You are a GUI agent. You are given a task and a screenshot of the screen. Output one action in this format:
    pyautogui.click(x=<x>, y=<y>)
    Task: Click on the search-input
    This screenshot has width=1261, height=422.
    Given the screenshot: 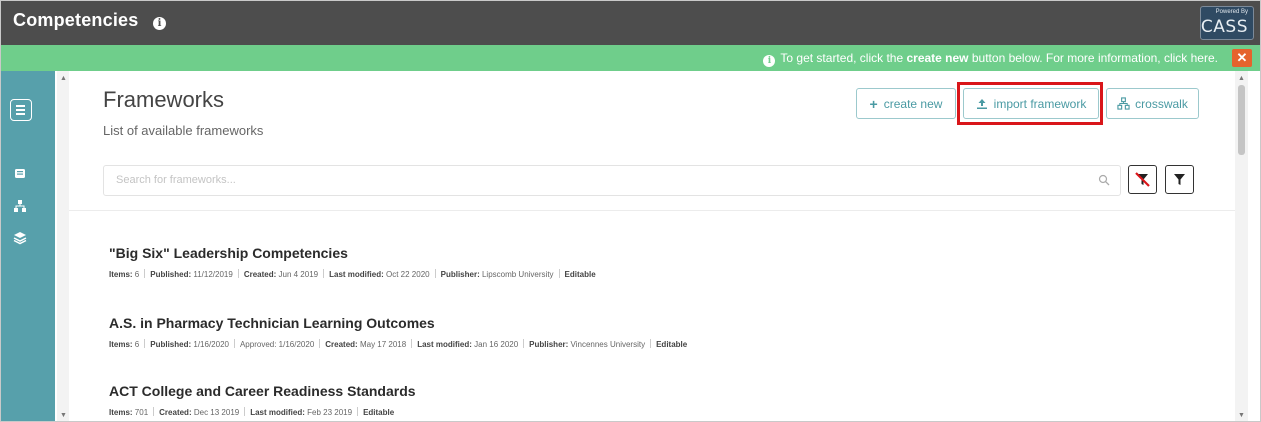 What is the action you would take?
    pyautogui.click(x=566, y=180)
    